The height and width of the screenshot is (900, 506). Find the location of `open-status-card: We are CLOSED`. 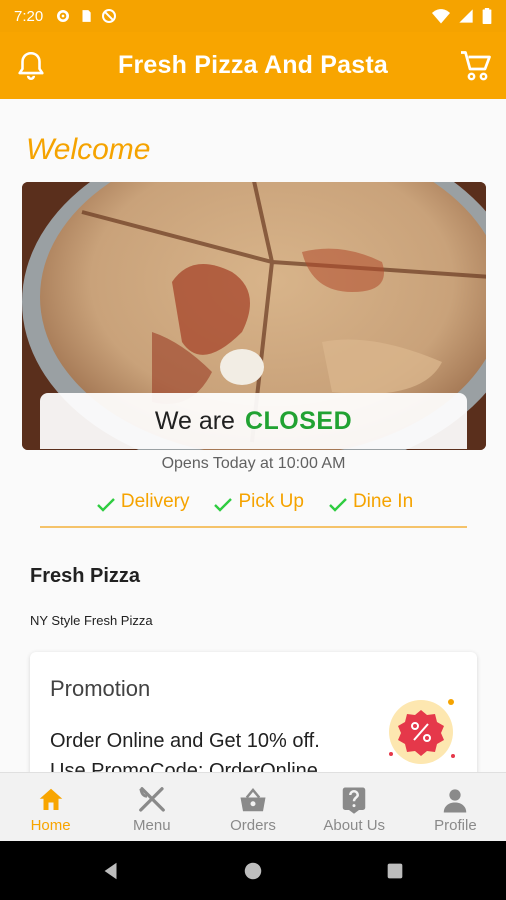

open-status-card: We are CLOSED is located at coordinates (253, 421).